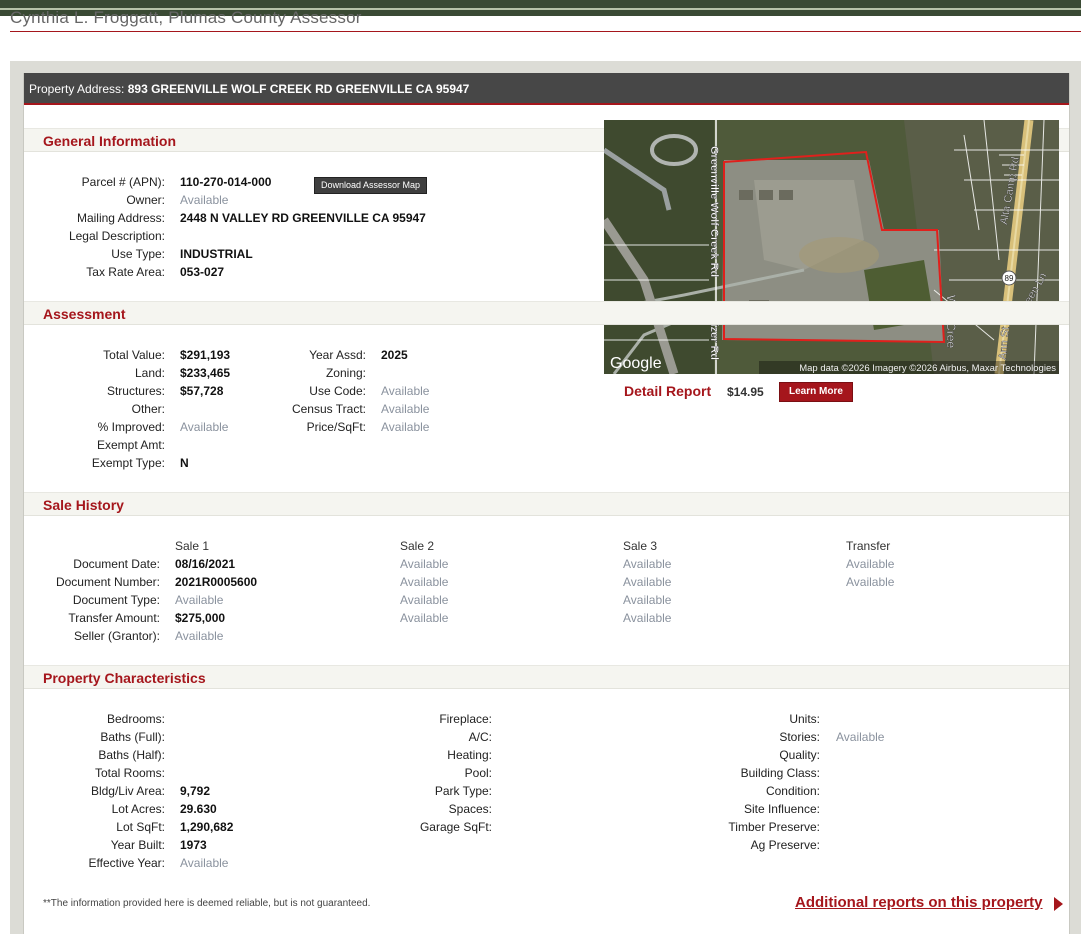 Image resolution: width=1081 pixels, height=934 pixels. I want to click on sale-1-document-date: 08/16/2021, so click(205, 564).